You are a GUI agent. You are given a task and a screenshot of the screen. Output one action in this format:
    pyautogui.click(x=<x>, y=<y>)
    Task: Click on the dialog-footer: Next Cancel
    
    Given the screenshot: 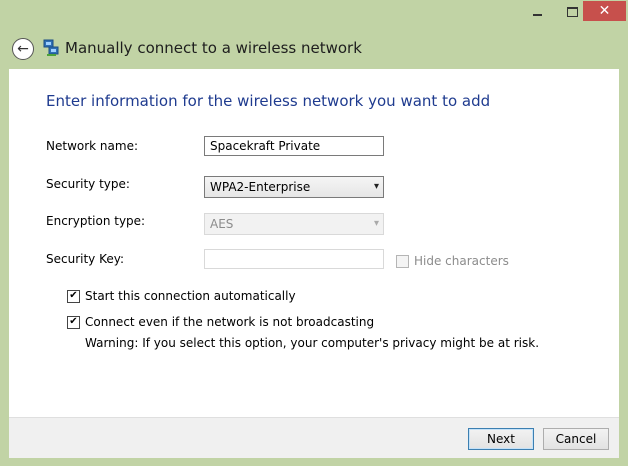 What is the action you would take?
    pyautogui.click(x=314, y=437)
    